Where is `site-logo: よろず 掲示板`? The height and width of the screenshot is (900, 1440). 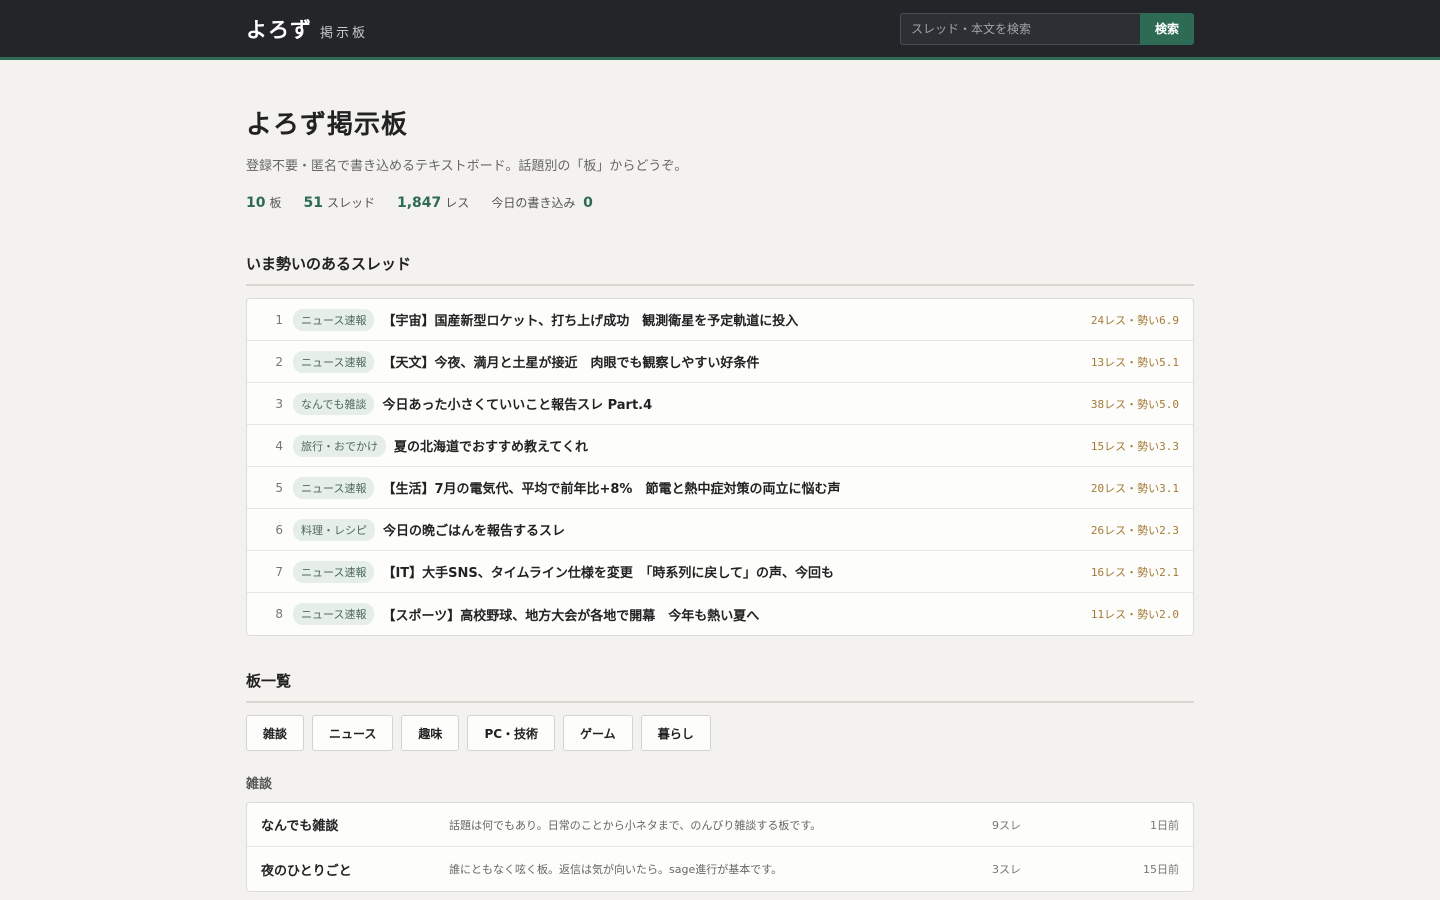
site-logo: よろず 掲示板 is located at coordinates (307, 29).